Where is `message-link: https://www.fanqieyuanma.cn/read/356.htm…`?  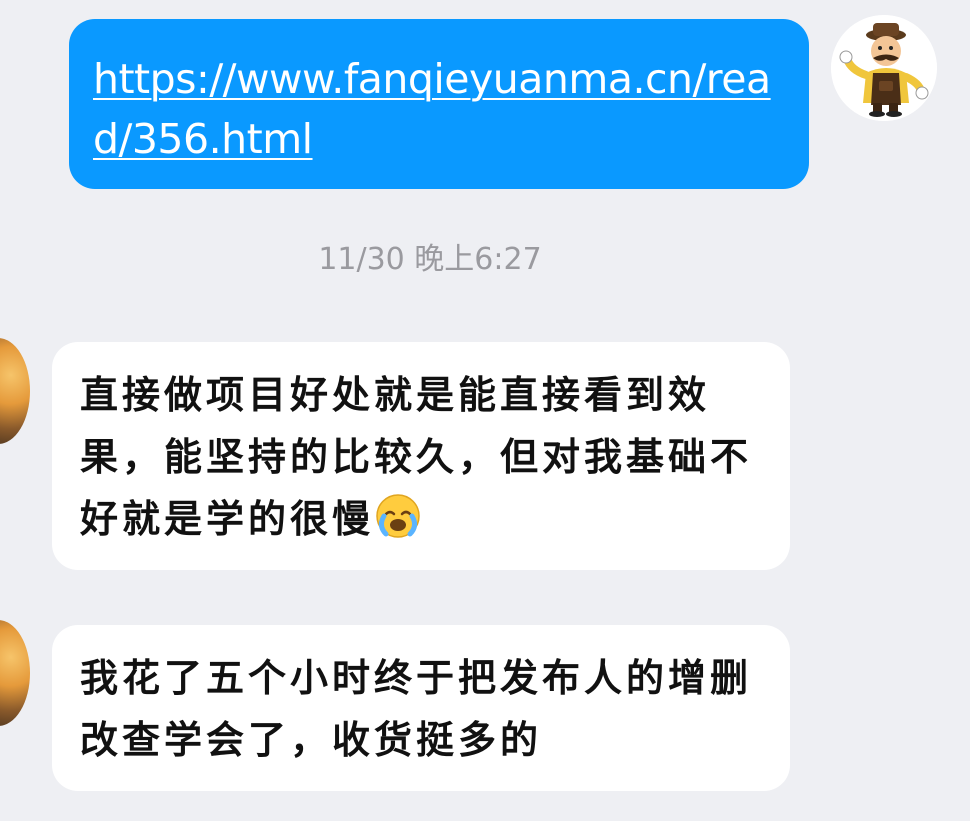 message-link: https://www.fanqieyuanma.cn/read/356.htm… is located at coordinates (432, 109).